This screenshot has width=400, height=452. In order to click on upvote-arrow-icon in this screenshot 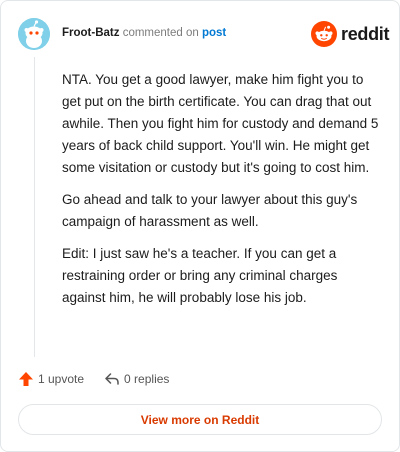, I will do `click(26, 379)`.